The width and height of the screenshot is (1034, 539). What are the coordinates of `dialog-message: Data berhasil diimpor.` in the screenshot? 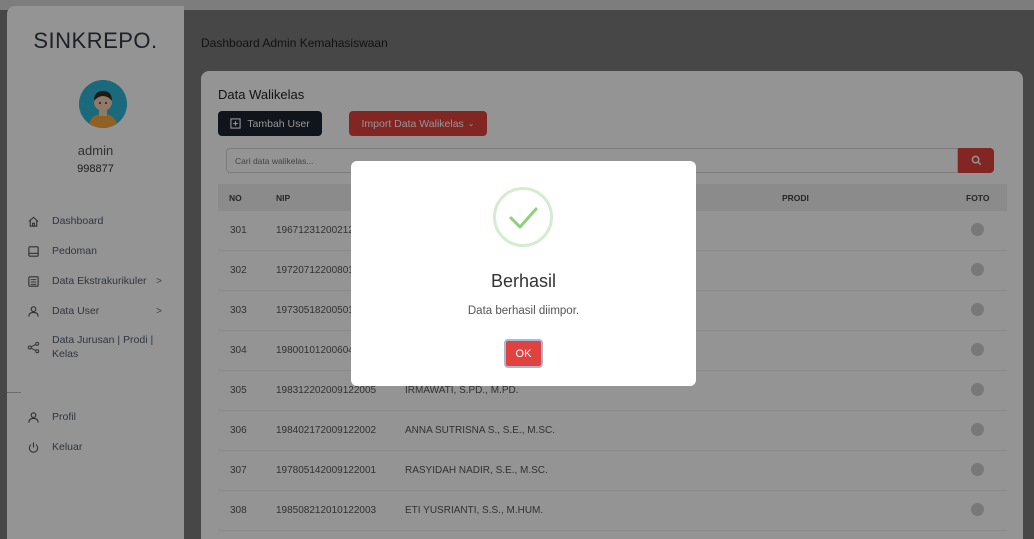 It's located at (523, 311).